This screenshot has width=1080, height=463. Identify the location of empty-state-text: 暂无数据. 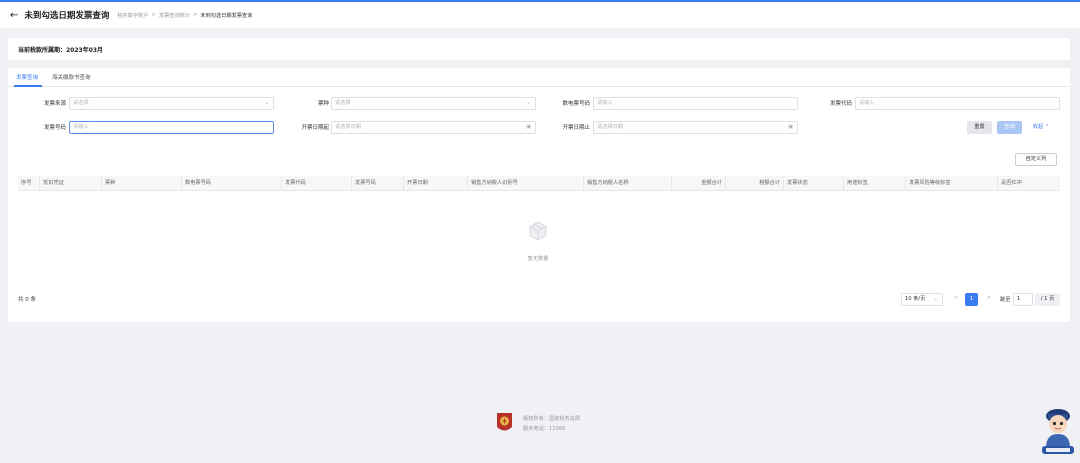
(538, 259).